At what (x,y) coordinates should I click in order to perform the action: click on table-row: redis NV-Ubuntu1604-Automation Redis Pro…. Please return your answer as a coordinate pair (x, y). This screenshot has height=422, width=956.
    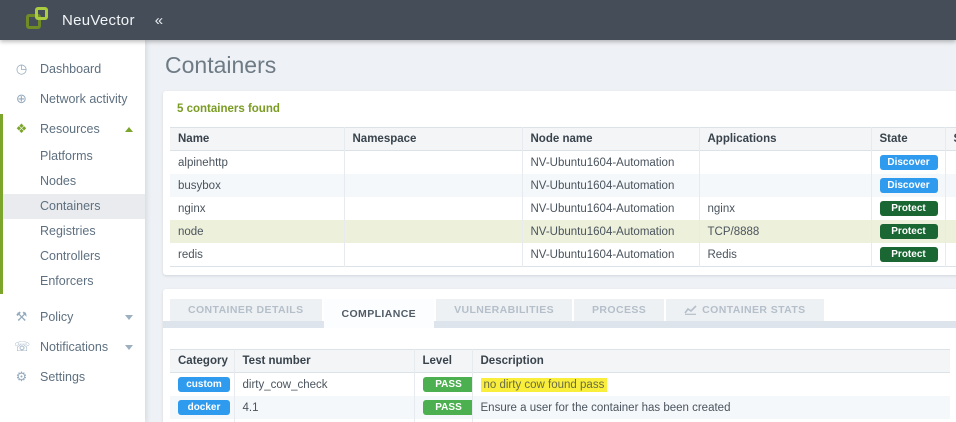
    Looking at the image, I should click on (563, 255).